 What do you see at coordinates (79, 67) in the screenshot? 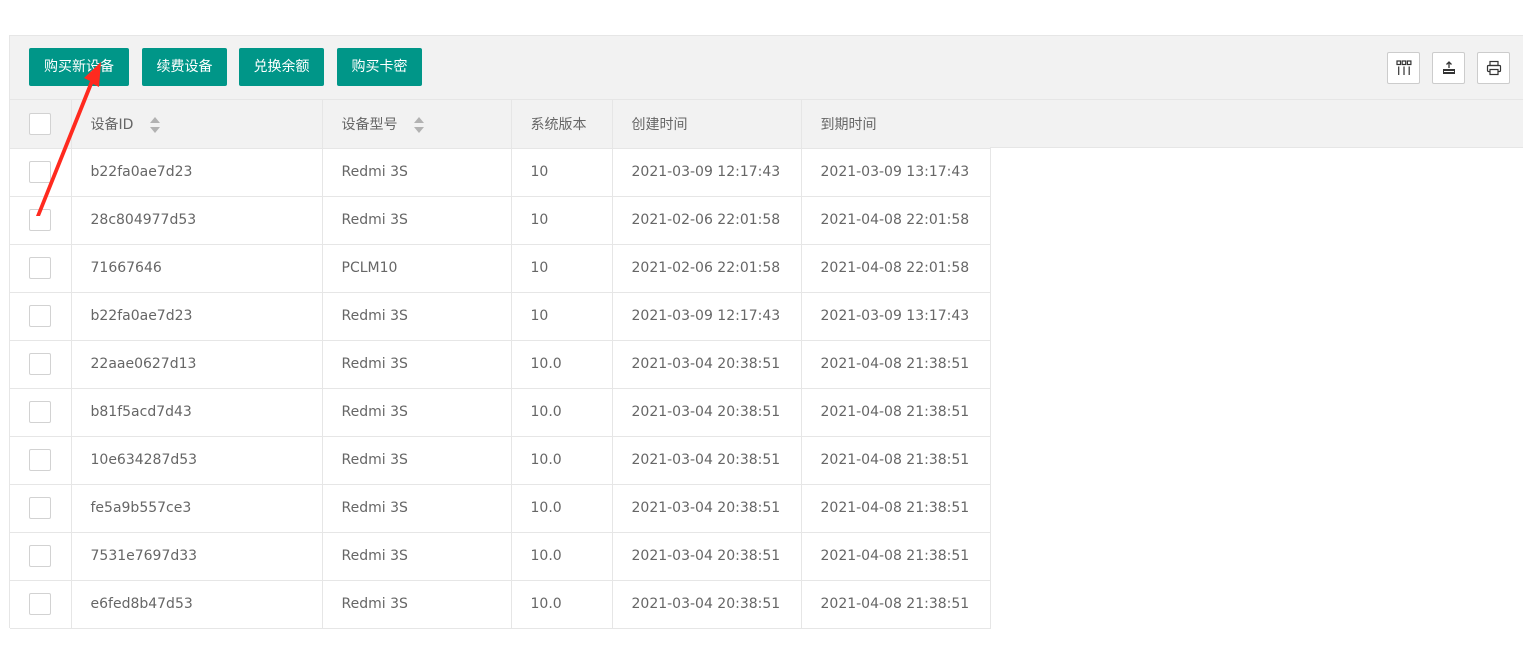
I see `buy-new-device-button: 购买新设备` at bounding box center [79, 67].